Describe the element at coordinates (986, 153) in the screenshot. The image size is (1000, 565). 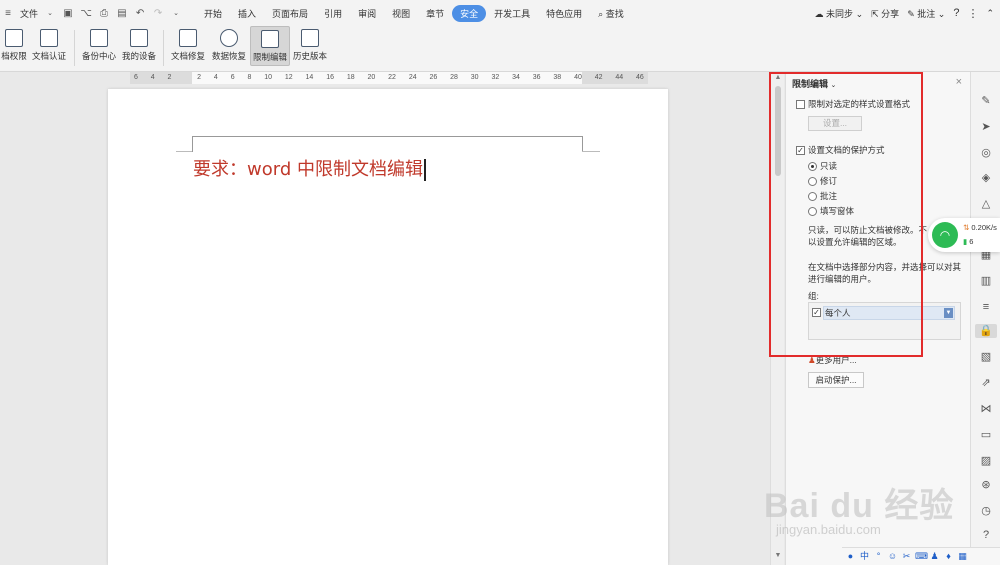
I see `location-icon: ◎` at that location.